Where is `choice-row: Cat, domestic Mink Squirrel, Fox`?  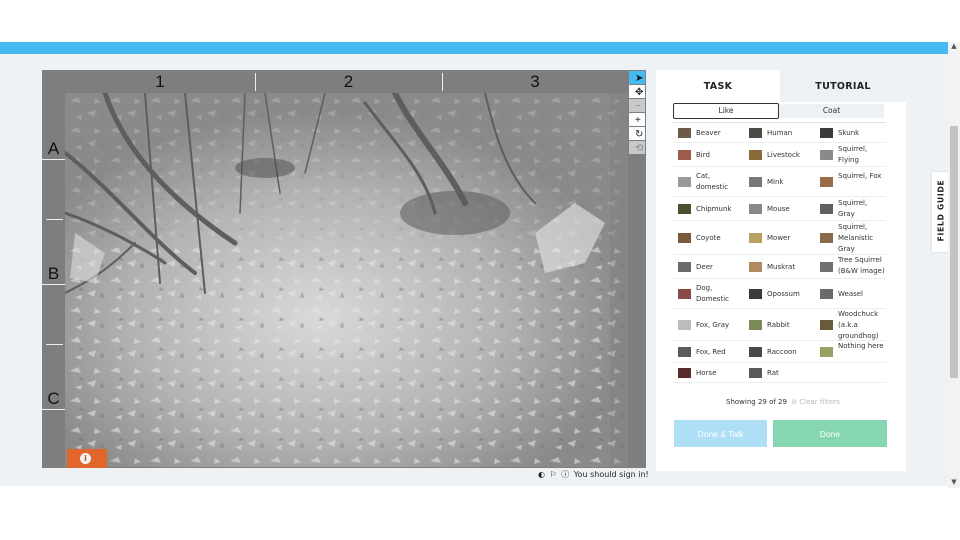
choice-row: Cat, domestic Mink Squirrel, Fox is located at coordinates (779, 182).